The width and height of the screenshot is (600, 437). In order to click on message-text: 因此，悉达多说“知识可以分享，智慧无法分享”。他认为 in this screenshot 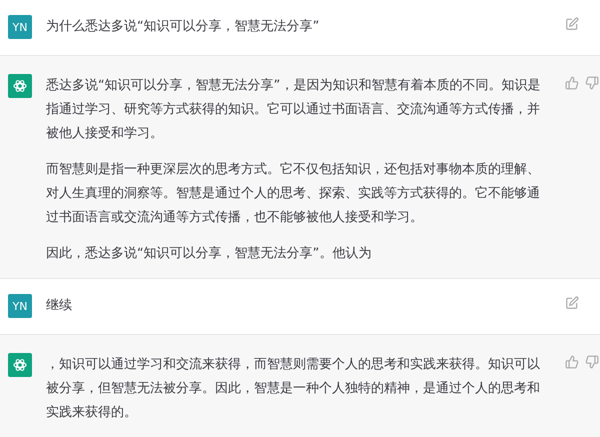, I will do `click(209, 254)`.